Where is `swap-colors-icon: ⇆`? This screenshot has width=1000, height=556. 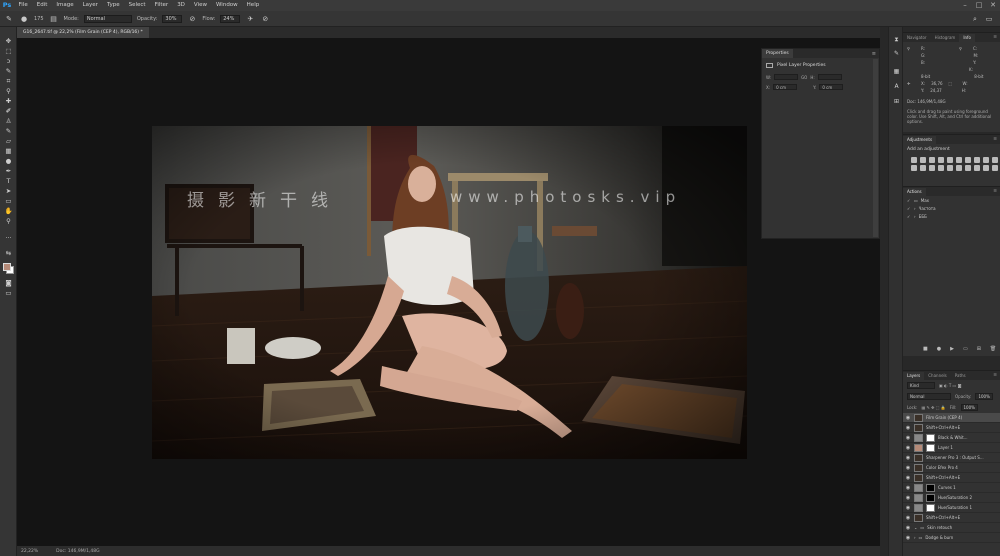 swap-colors-icon: ⇆ is located at coordinates (8, 253).